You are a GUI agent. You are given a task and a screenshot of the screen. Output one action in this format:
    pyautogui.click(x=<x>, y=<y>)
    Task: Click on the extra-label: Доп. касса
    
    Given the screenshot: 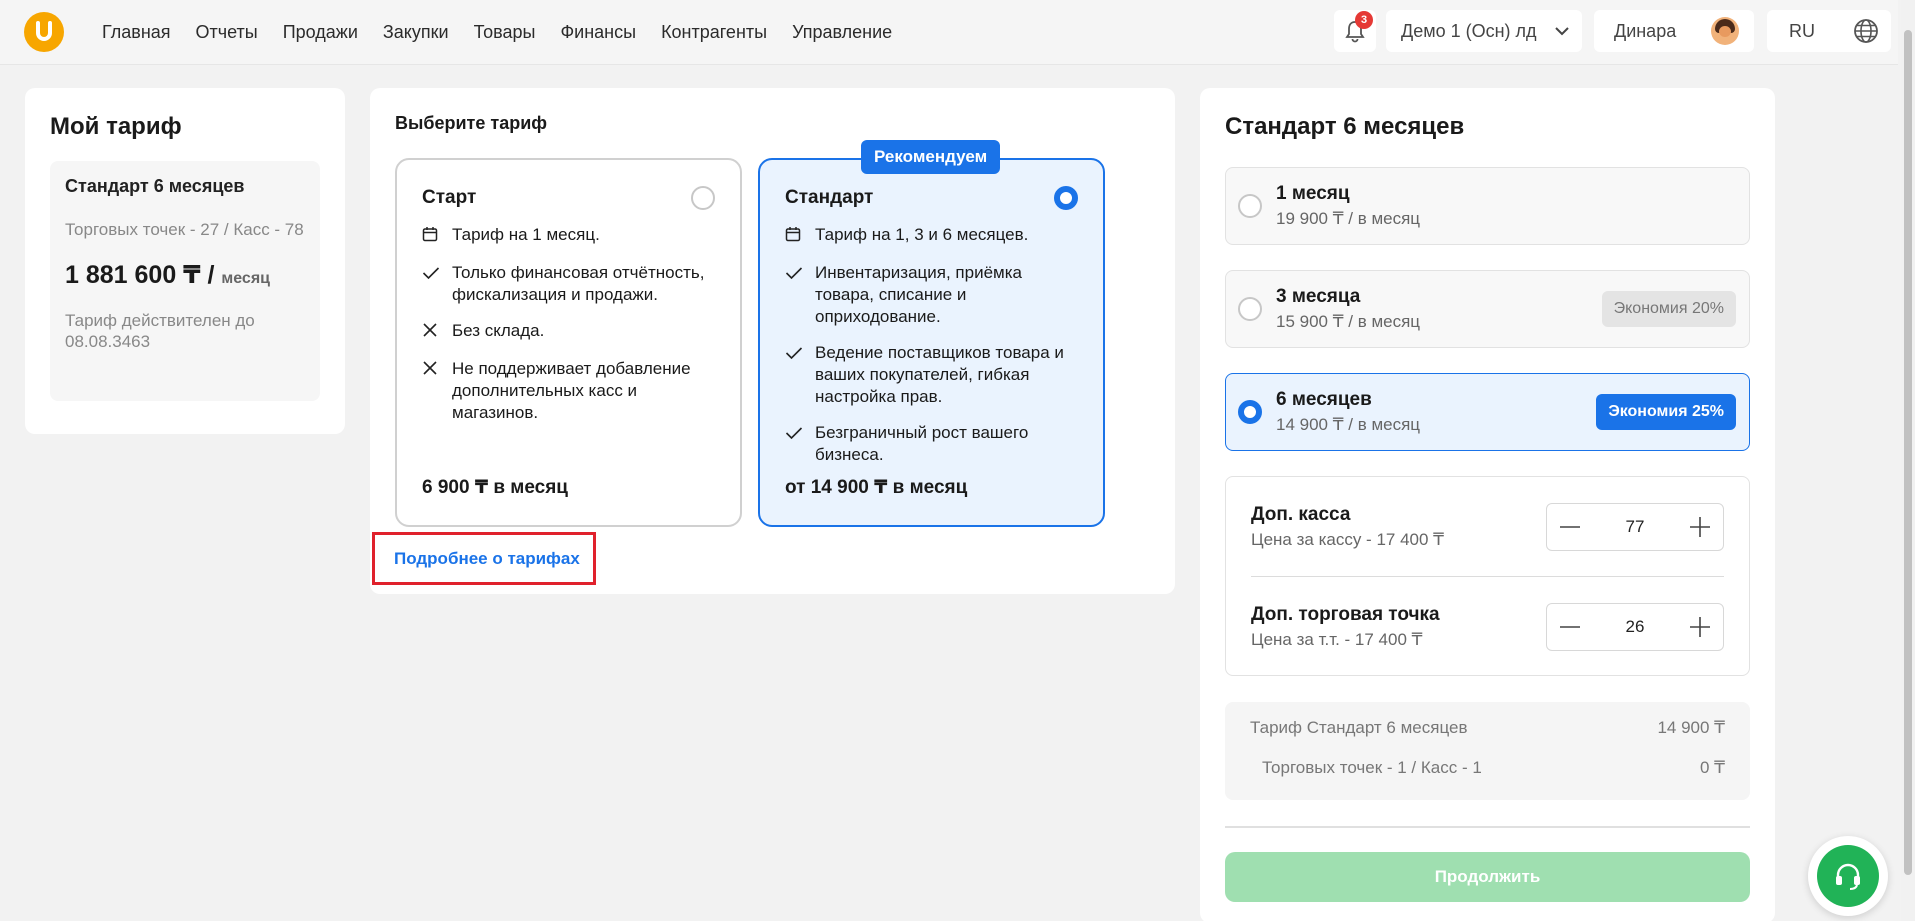 What is the action you would take?
    pyautogui.click(x=1301, y=514)
    